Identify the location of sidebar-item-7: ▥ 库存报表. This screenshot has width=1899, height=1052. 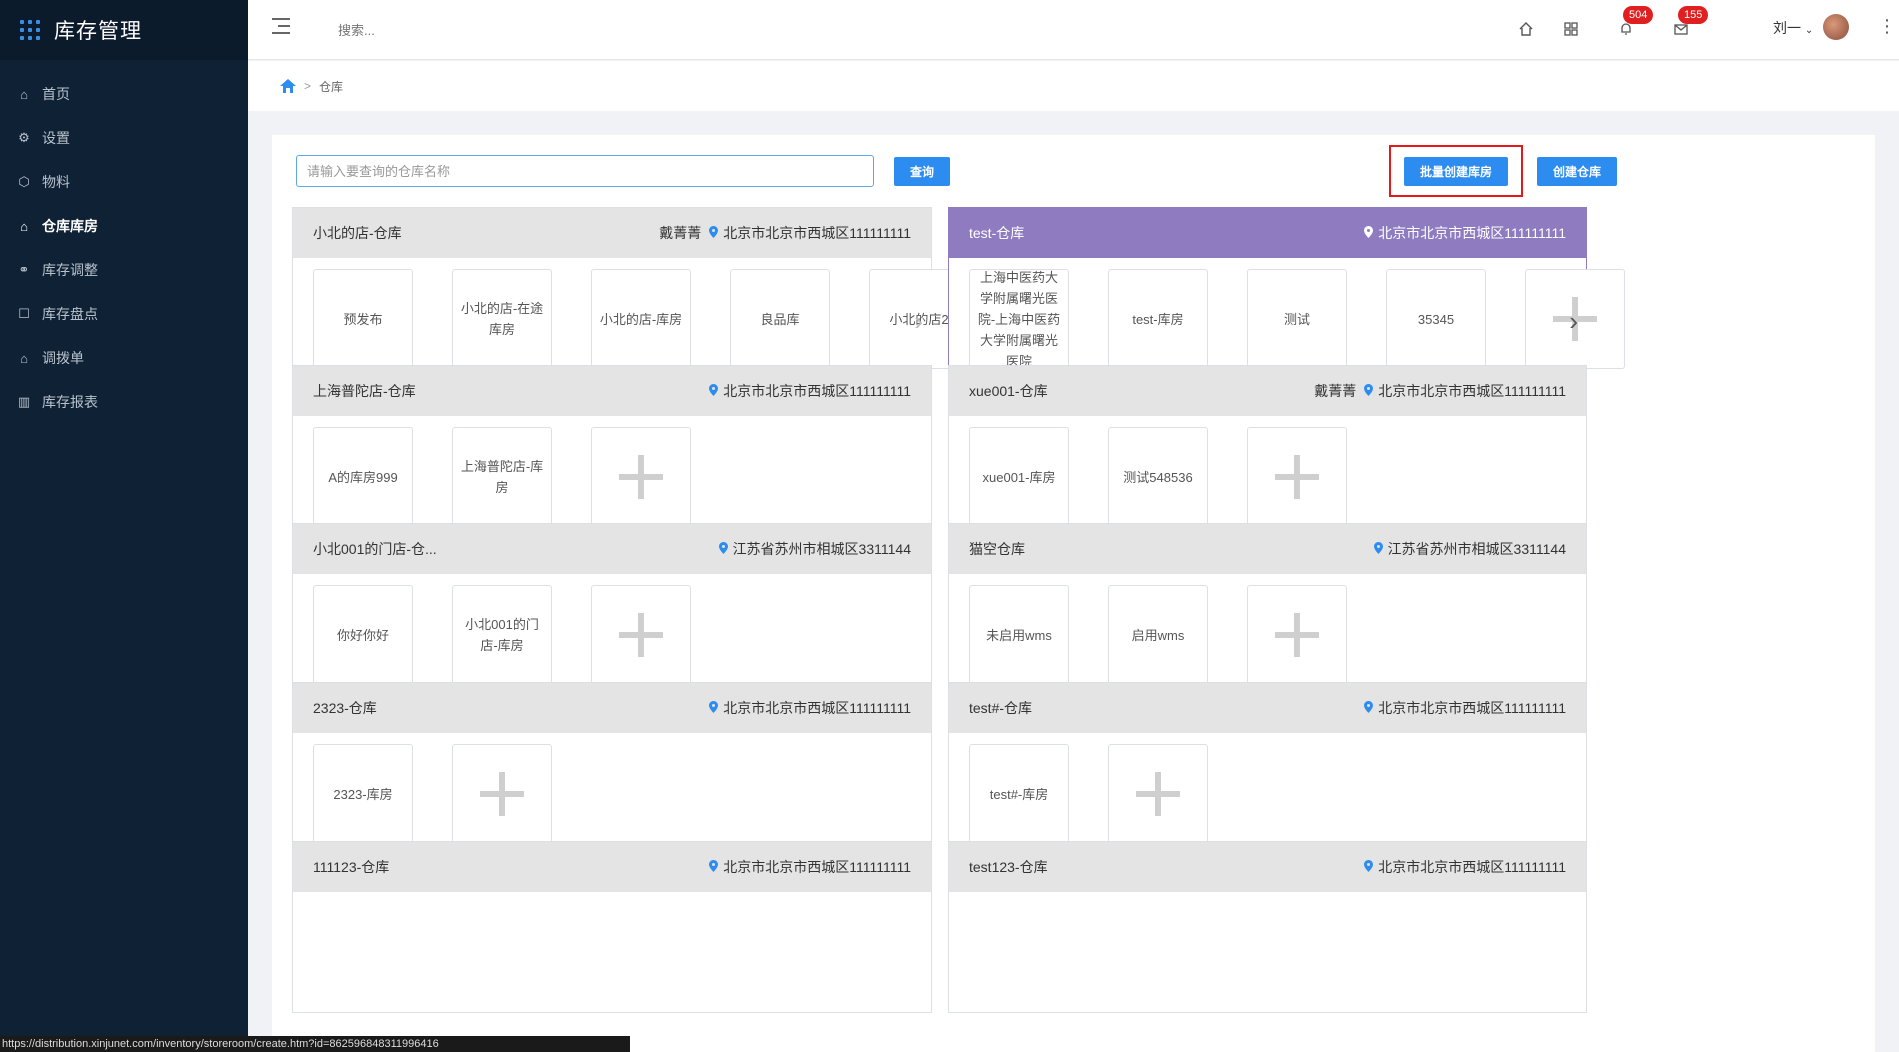
(124, 402).